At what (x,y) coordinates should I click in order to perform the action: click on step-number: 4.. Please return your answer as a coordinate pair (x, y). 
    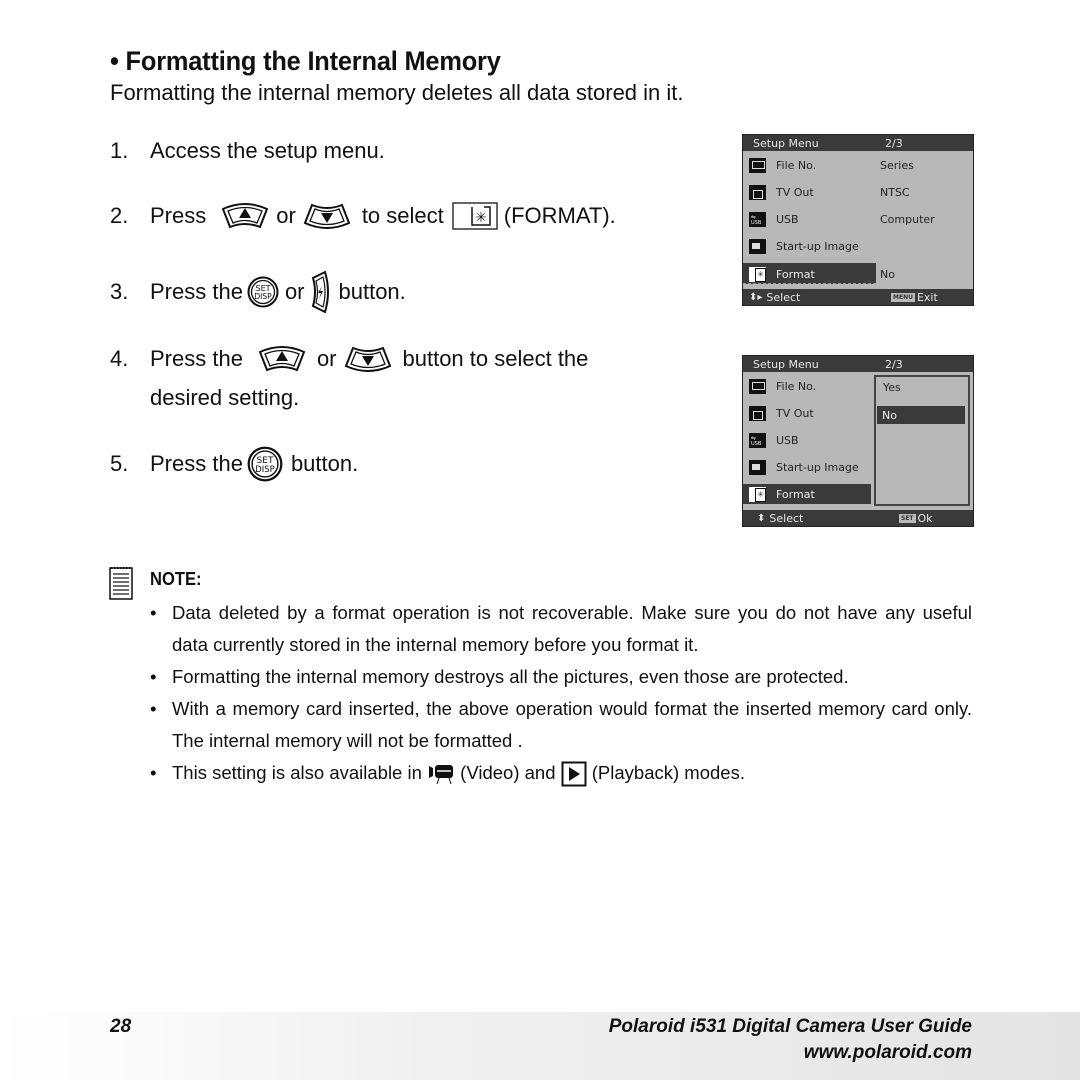
    Looking at the image, I should click on (119, 358).